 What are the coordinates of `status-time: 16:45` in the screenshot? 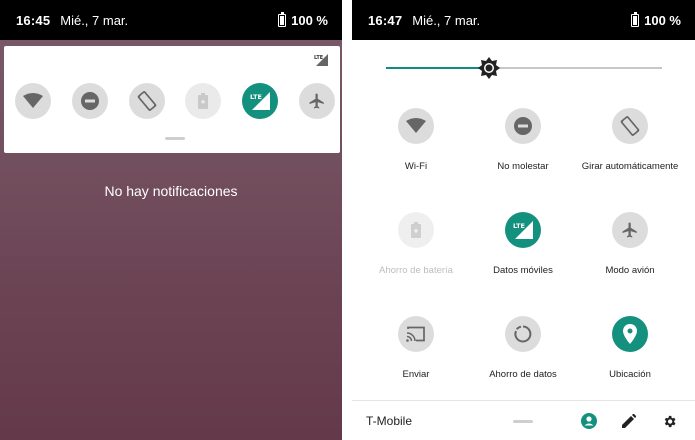 It's located at (33, 20).